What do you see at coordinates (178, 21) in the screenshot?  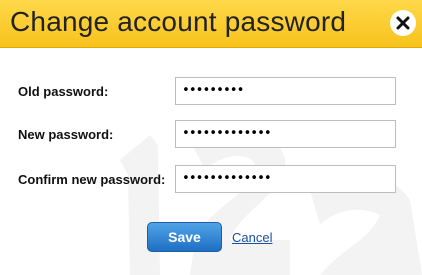 I see `dialog-title: Change account password` at bounding box center [178, 21].